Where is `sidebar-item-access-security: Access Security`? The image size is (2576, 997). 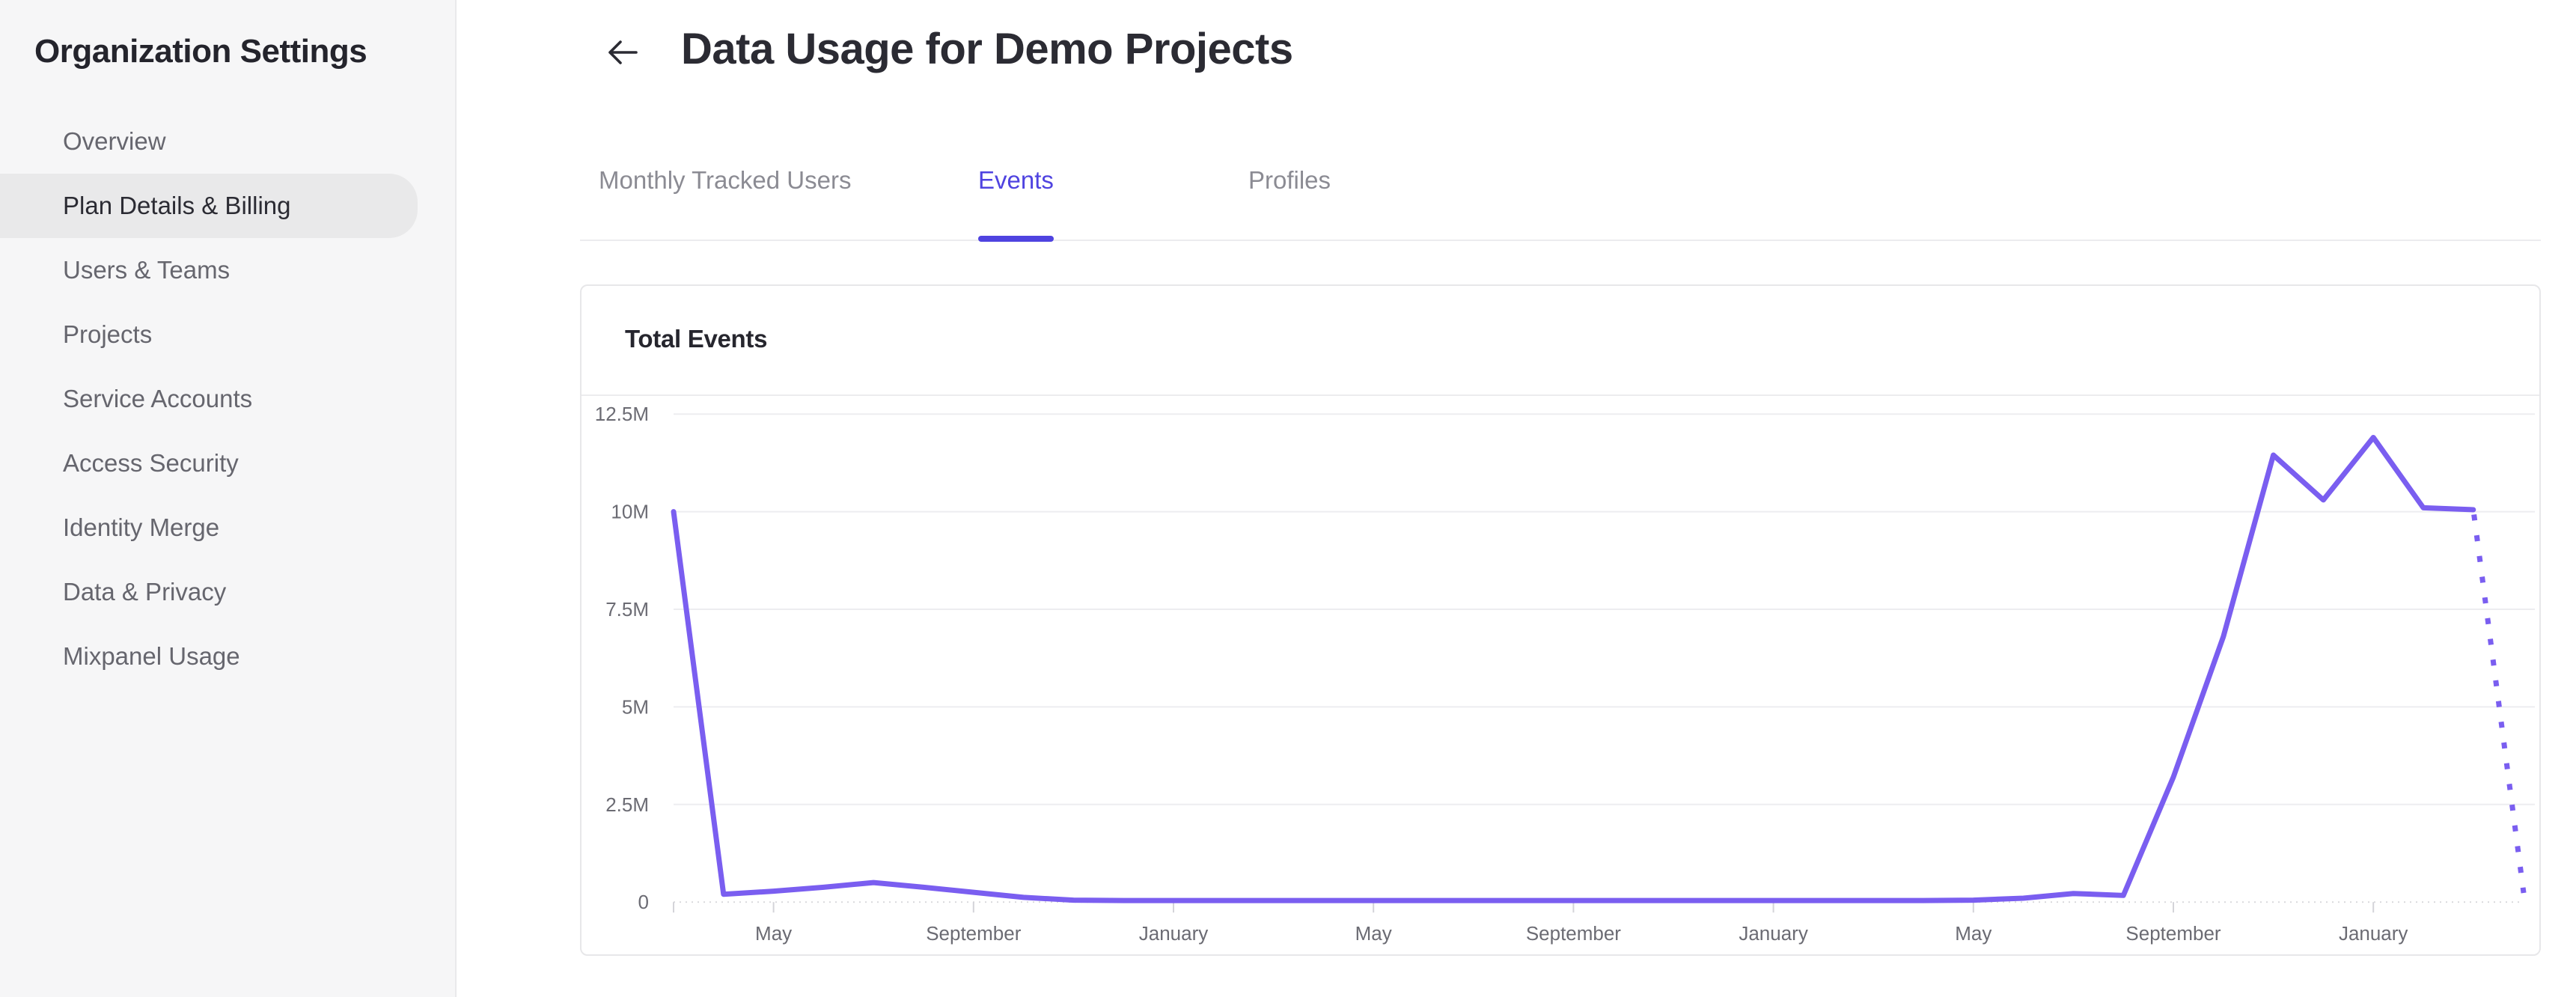
sidebar-item-access-security: Access Security is located at coordinates (209, 463).